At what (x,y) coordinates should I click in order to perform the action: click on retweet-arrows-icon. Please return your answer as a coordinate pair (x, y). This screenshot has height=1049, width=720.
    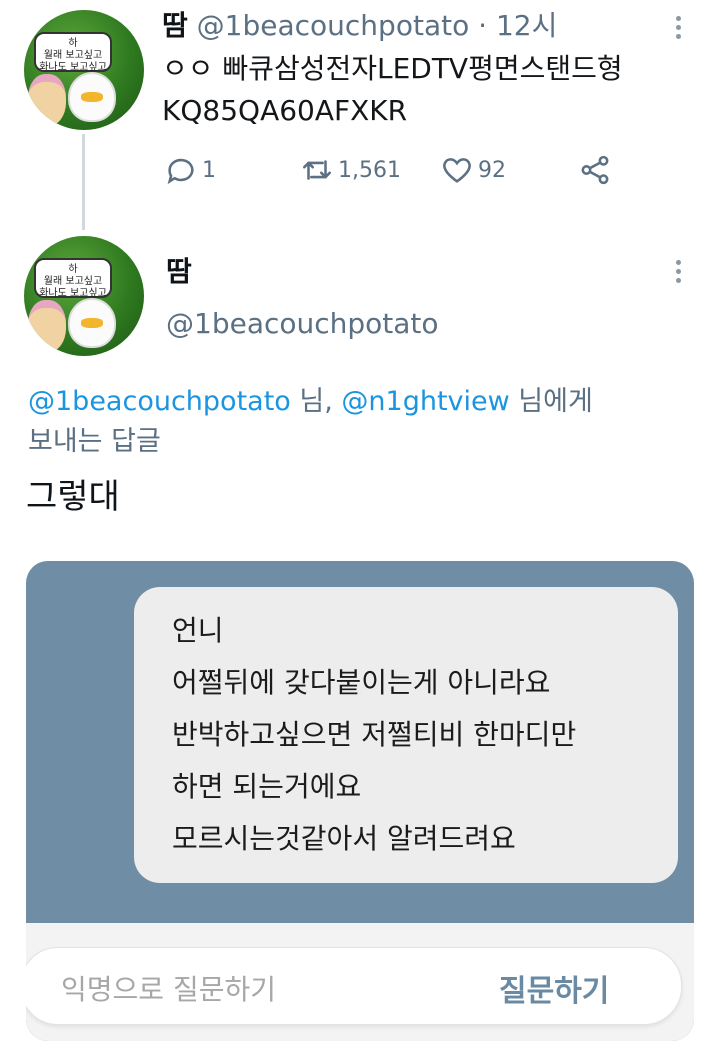
    Looking at the image, I should click on (317, 170).